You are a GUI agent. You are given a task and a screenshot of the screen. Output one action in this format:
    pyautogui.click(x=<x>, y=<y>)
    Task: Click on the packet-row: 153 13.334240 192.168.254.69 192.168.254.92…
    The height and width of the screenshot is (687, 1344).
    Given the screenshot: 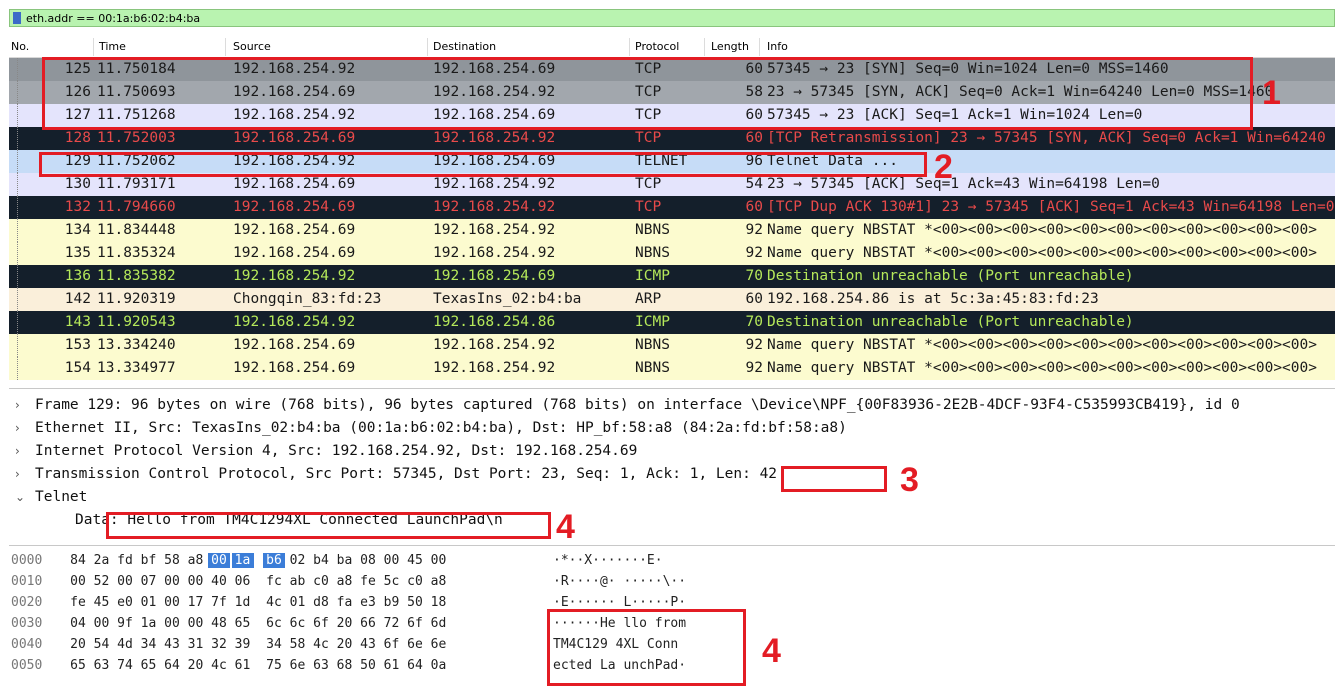 What is the action you would take?
    pyautogui.click(x=672, y=345)
    